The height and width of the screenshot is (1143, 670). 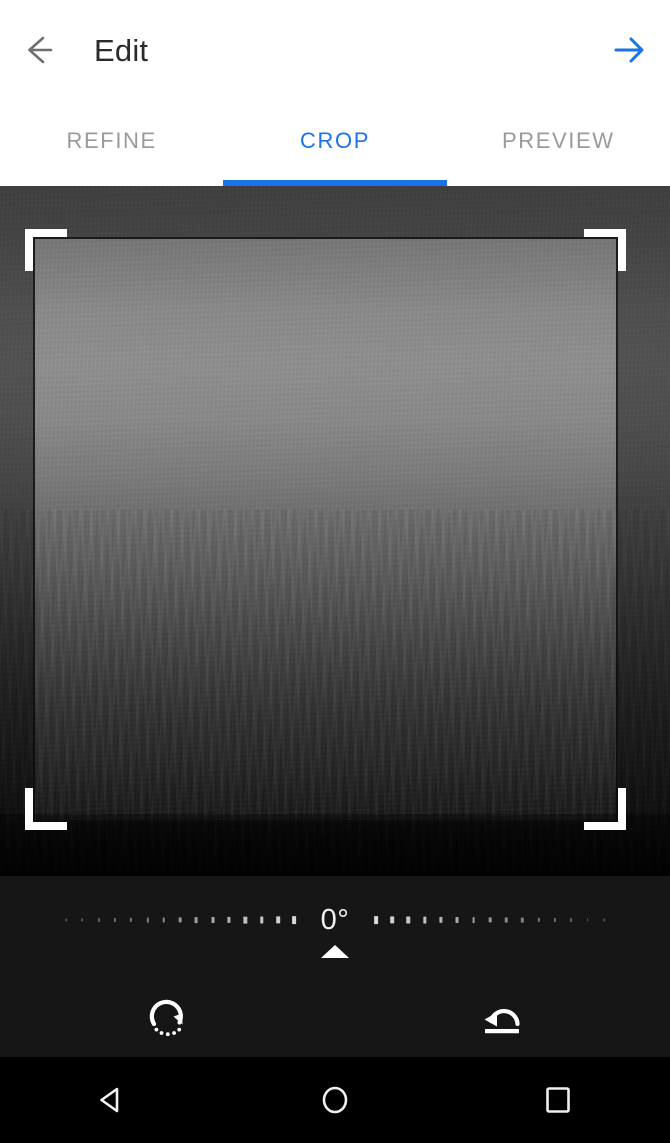 What do you see at coordinates (111, 140) in the screenshot?
I see `tab-refine-label: REFINE` at bounding box center [111, 140].